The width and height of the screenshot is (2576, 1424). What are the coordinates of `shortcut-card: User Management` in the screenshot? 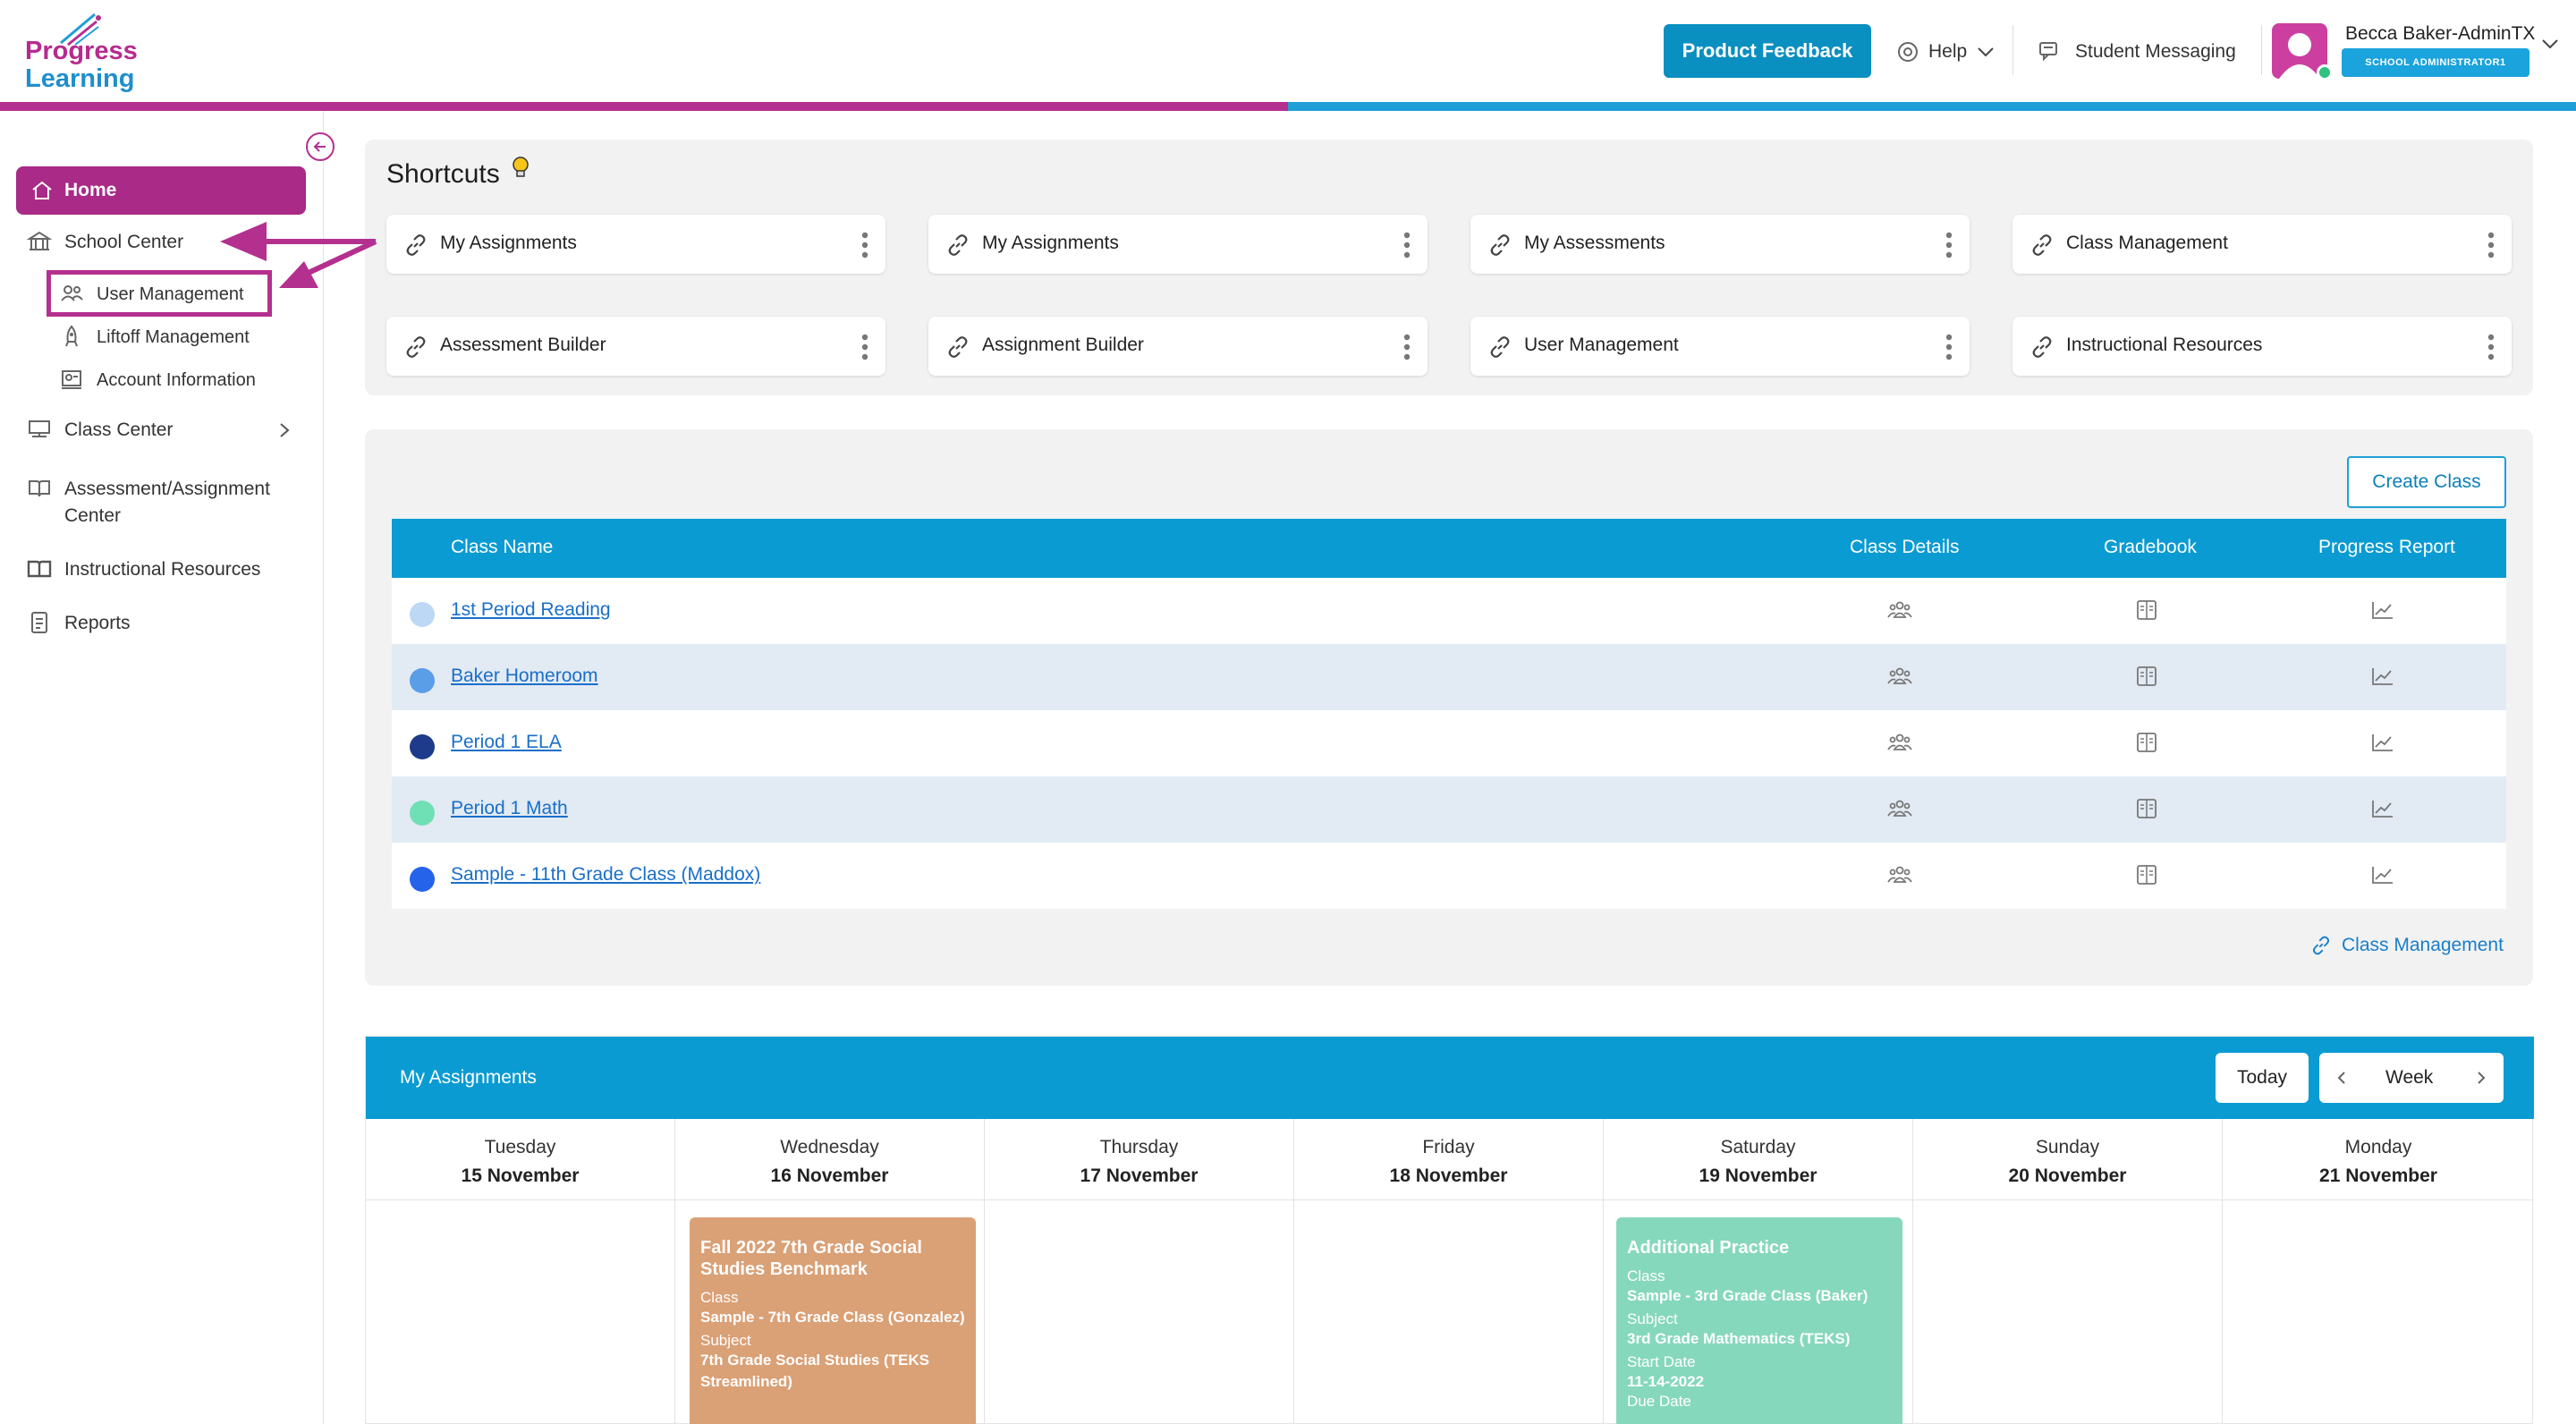 It's located at (1720, 346).